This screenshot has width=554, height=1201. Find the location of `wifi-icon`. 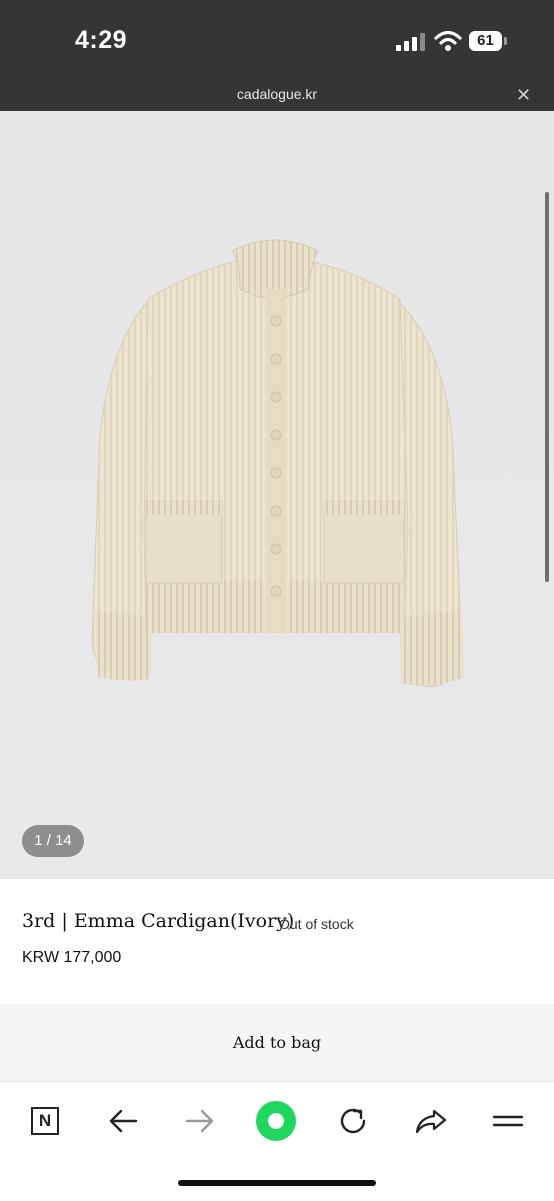

wifi-icon is located at coordinates (448, 40).